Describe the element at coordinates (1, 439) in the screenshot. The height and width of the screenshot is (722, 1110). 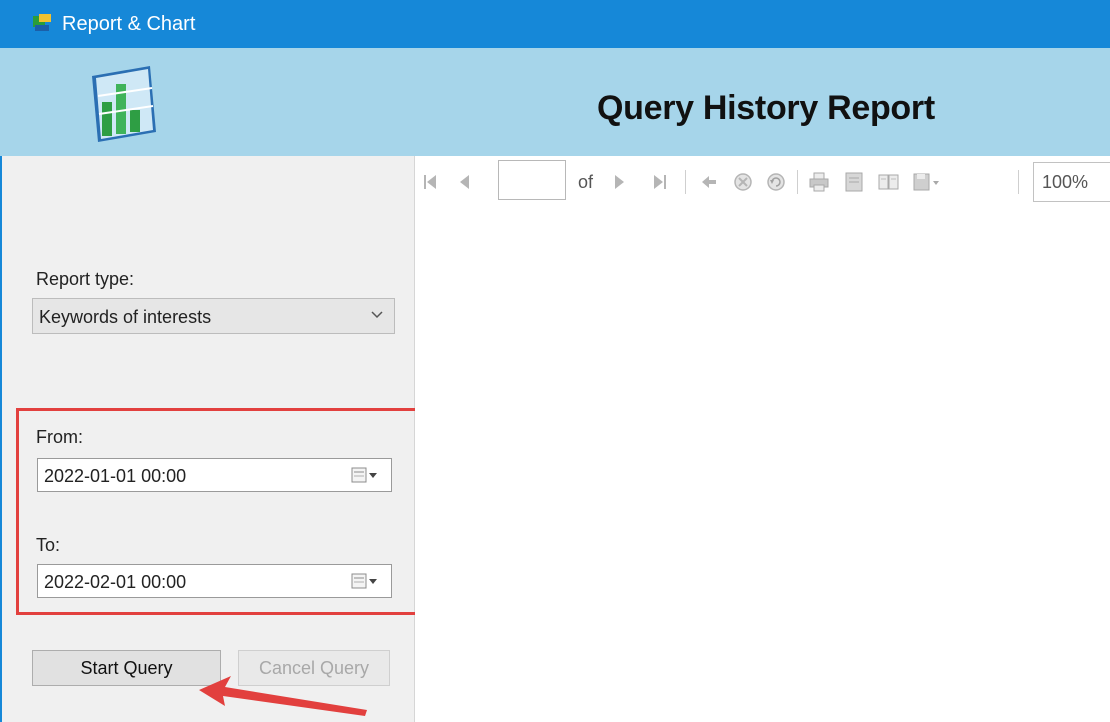
I see `panel-accent-line` at that location.